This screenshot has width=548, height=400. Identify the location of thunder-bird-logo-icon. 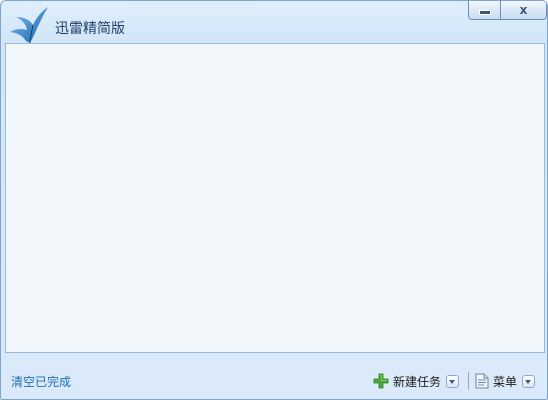
(29, 25).